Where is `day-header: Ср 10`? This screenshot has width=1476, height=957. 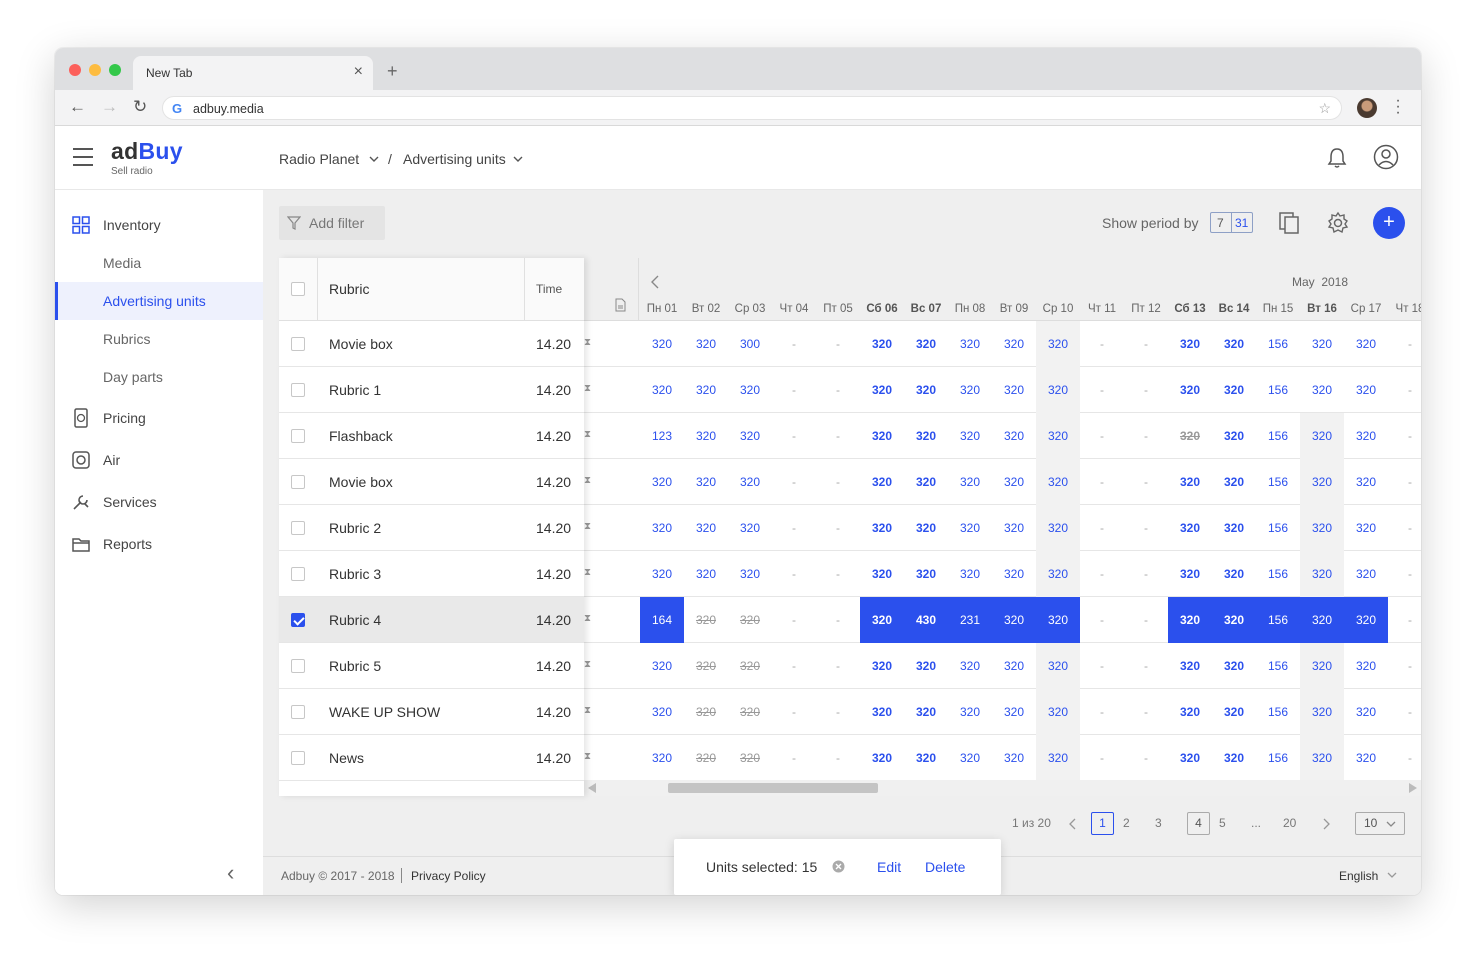 day-header: Ср 10 is located at coordinates (1058, 309).